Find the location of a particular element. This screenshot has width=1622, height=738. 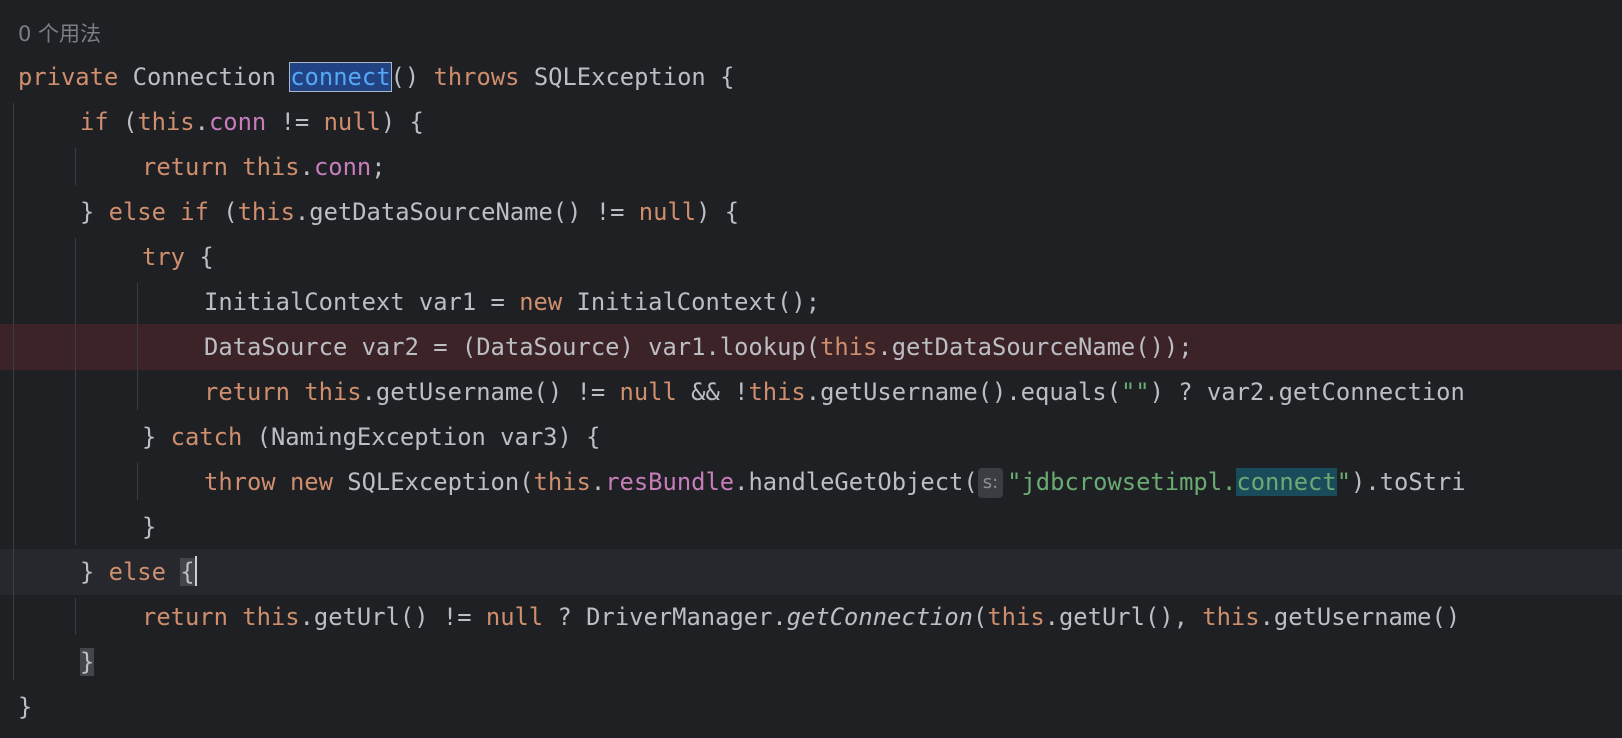

code-token: .getUsername().equals( is located at coordinates (963, 392).